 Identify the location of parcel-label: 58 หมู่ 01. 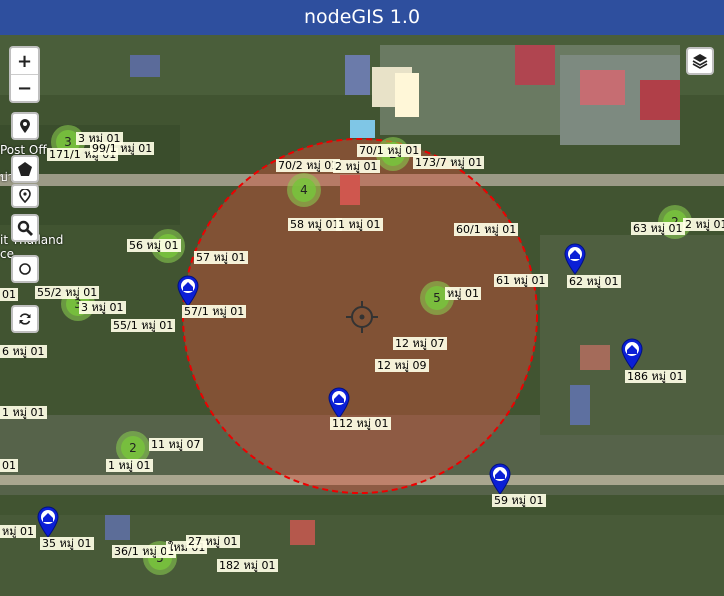
(315, 224).